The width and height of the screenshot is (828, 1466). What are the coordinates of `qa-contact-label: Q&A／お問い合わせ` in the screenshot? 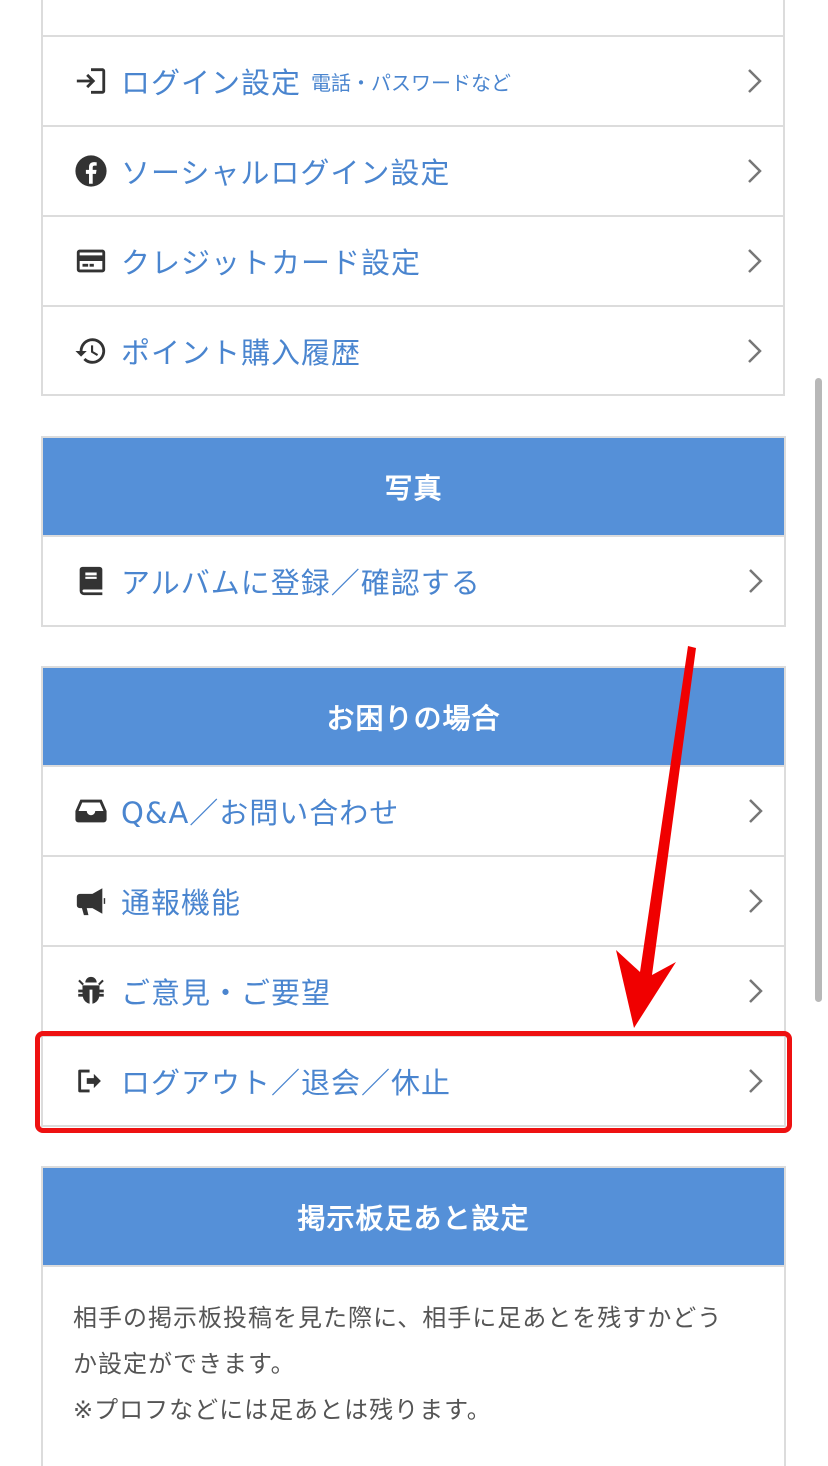 It's located at (260, 813).